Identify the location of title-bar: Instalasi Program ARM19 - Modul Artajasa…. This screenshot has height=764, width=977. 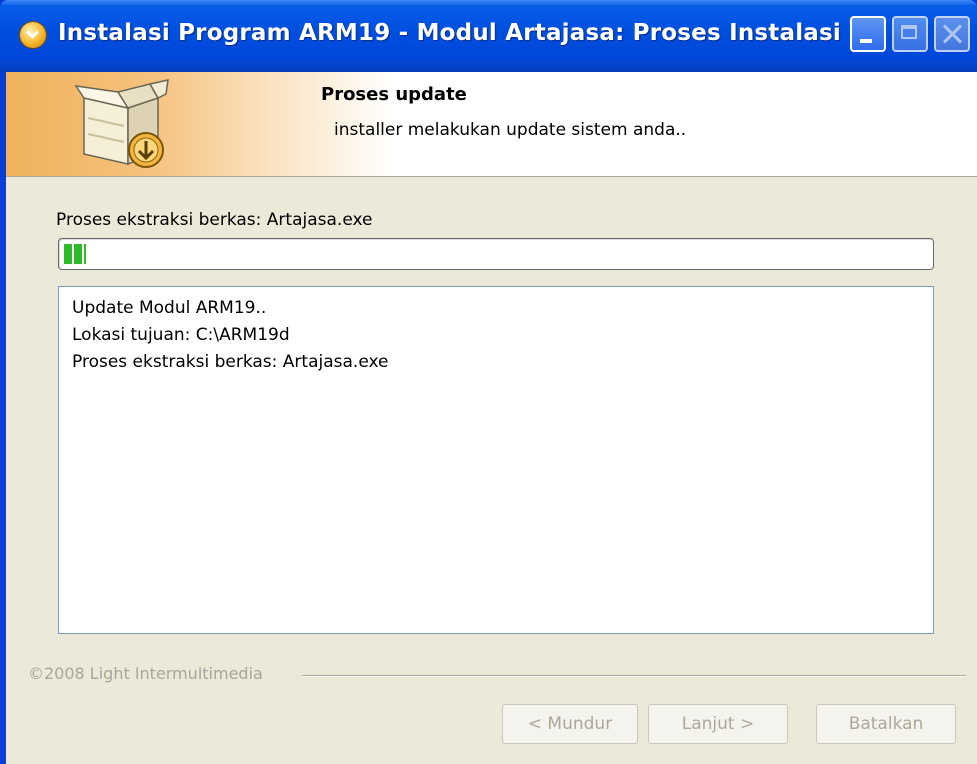
(488, 36).